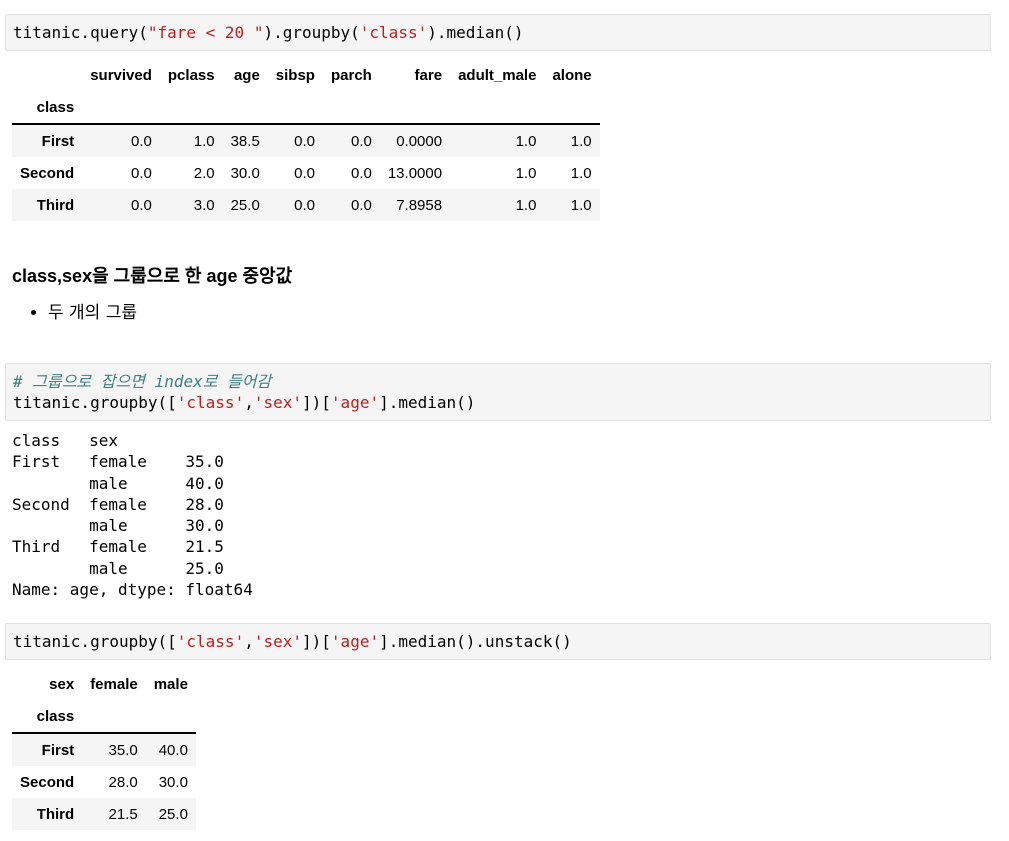  Describe the element at coordinates (118, 504) in the screenshot. I see `output-line: Second female 28.0` at that location.